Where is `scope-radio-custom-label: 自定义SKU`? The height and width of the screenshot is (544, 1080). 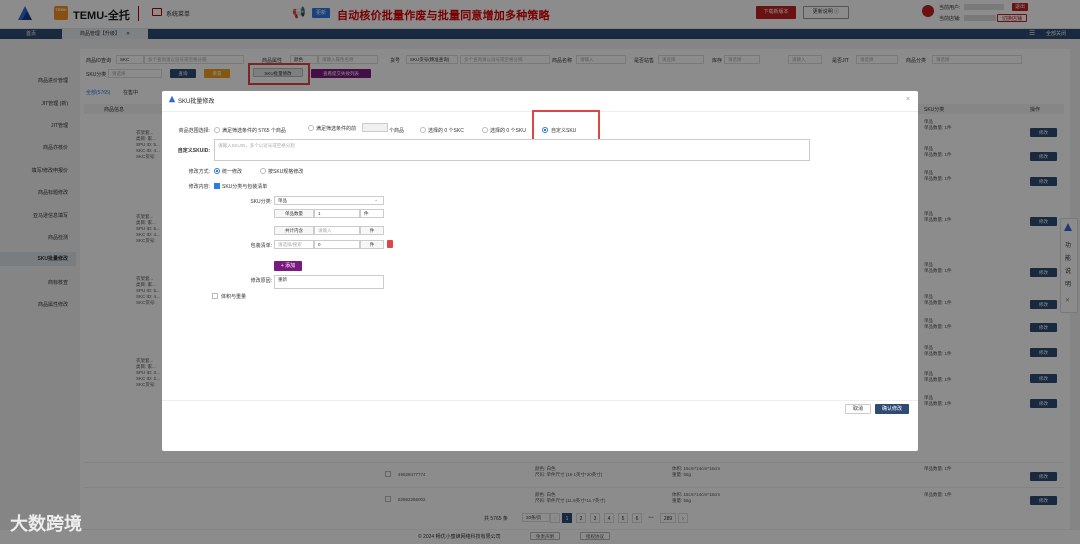 scope-radio-custom-label: 自定义SKU is located at coordinates (564, 131).